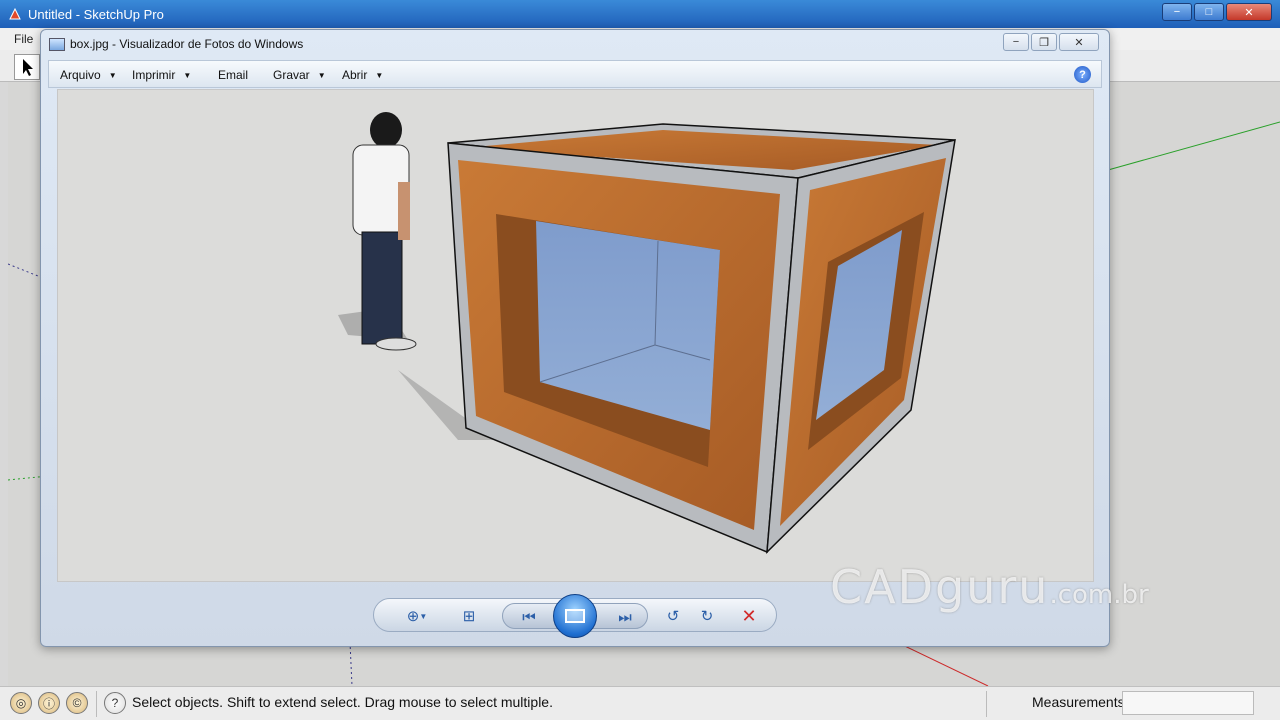 The width and height of the screenshot is (1280, 720). I want to click on menu-email-label: Email, so click(233, 75).